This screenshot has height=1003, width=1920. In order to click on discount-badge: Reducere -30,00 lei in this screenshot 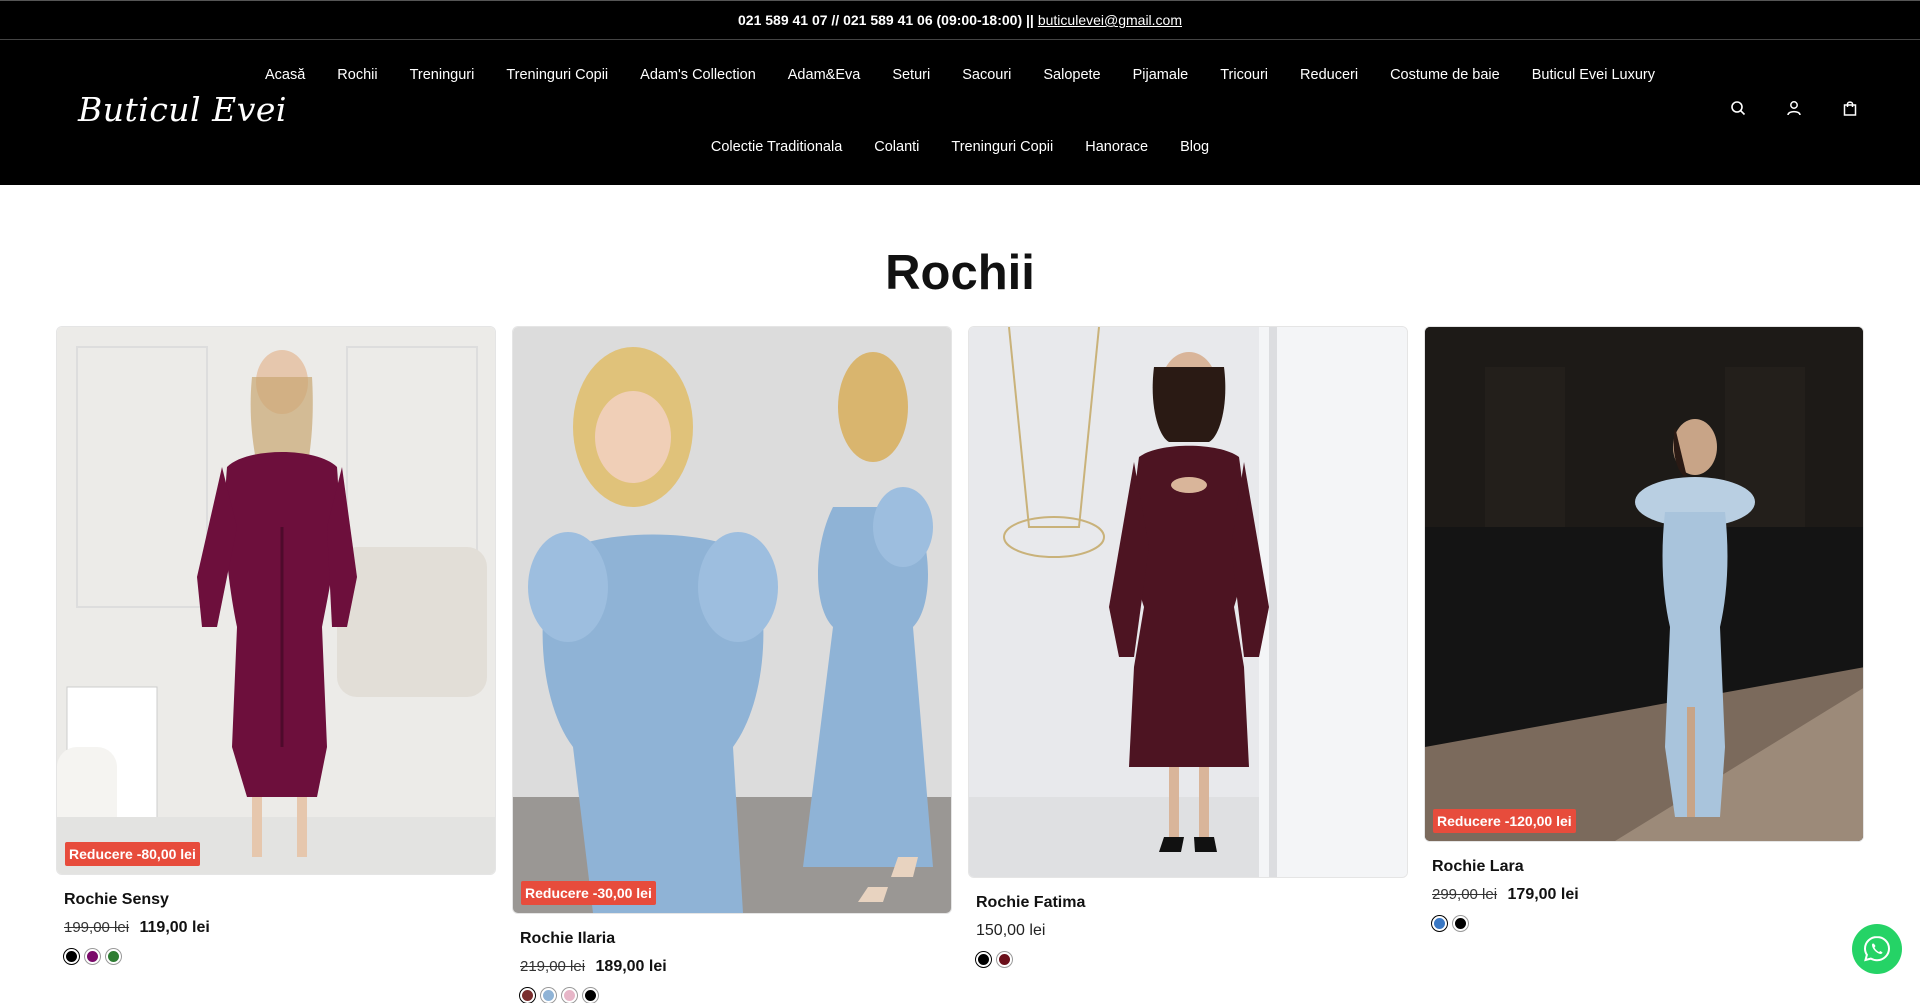, I will do `click(588, 893)`.